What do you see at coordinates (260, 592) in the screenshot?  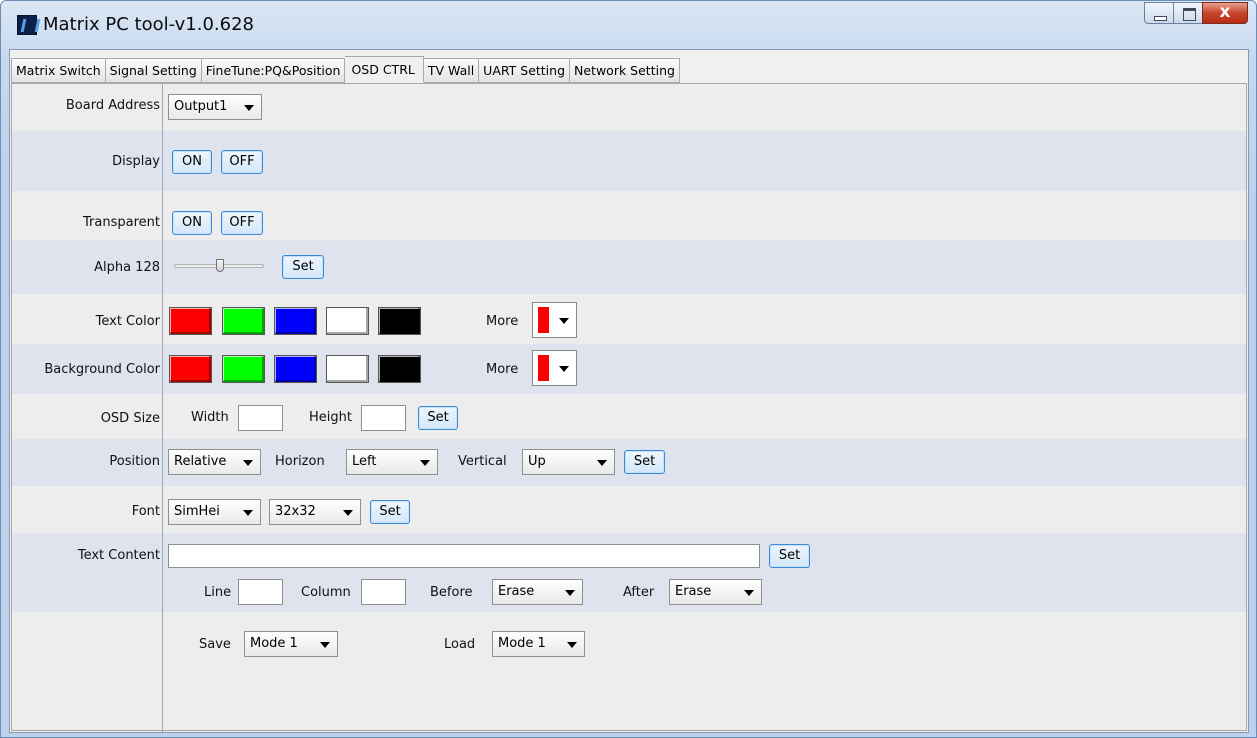 I see `line-input` at bounding box center [260, 592].